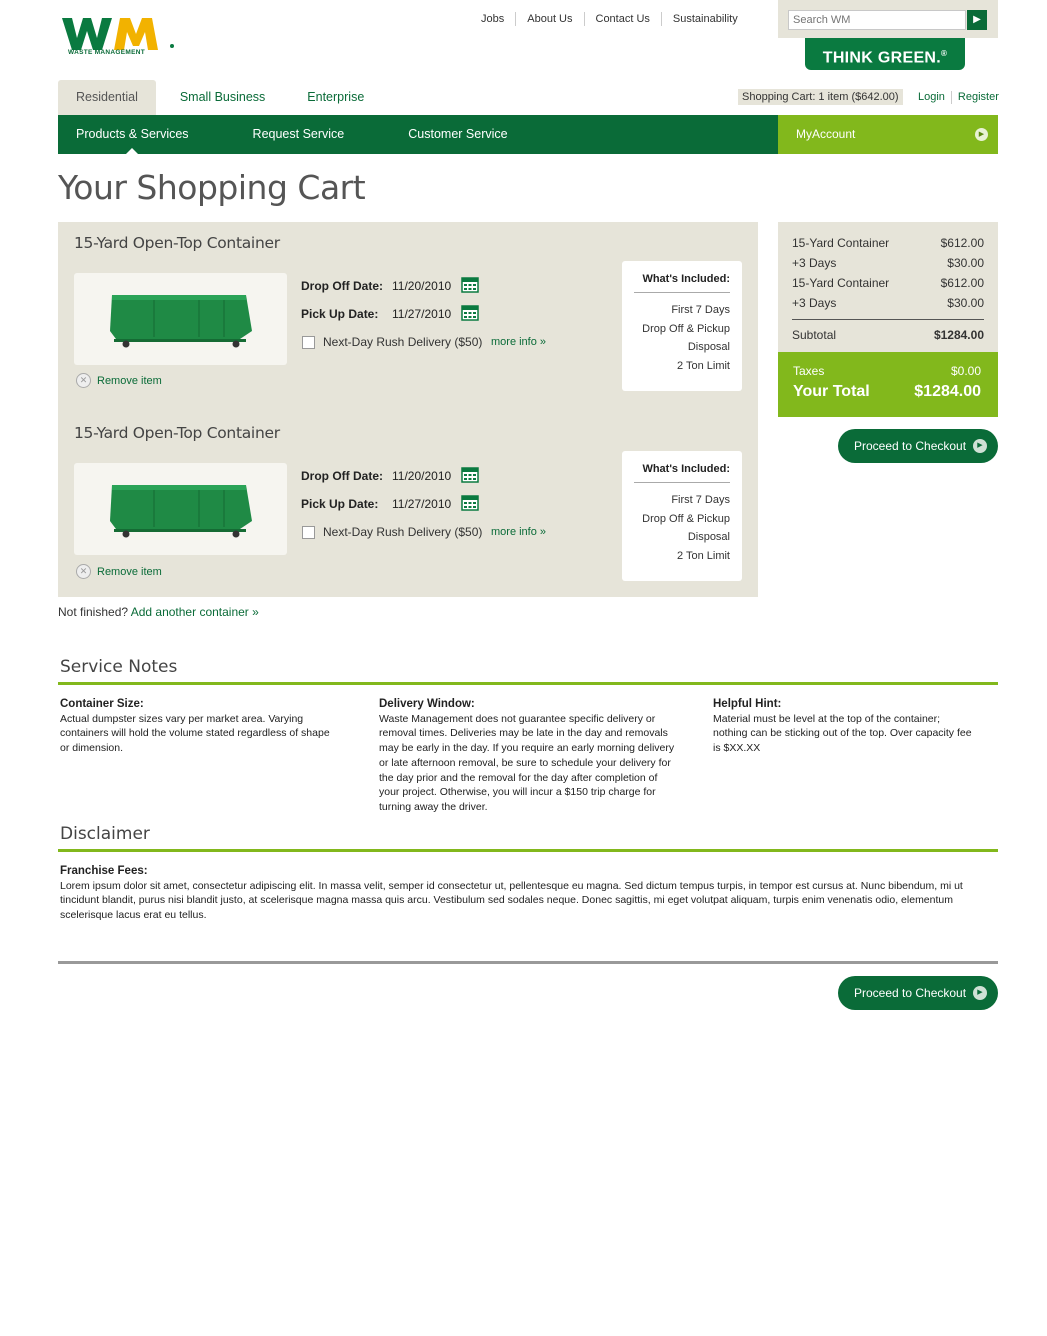  Describe the element at coordinates (814, 335) in the screenshot. I see `subtotal-label: Subtotal` at that location.